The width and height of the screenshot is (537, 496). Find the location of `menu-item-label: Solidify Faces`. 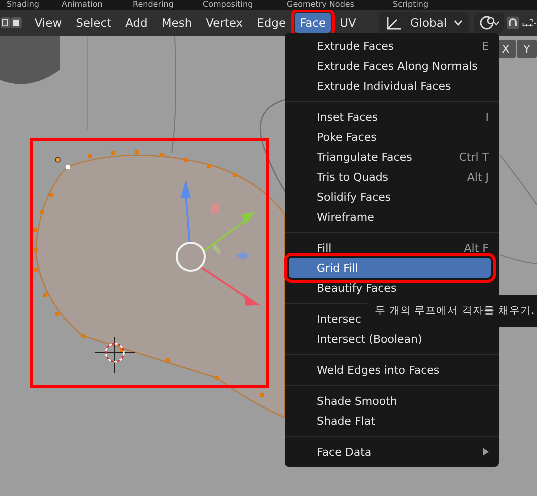

menu-item-label: Solidify Faces is located at coordinates (354, 197).